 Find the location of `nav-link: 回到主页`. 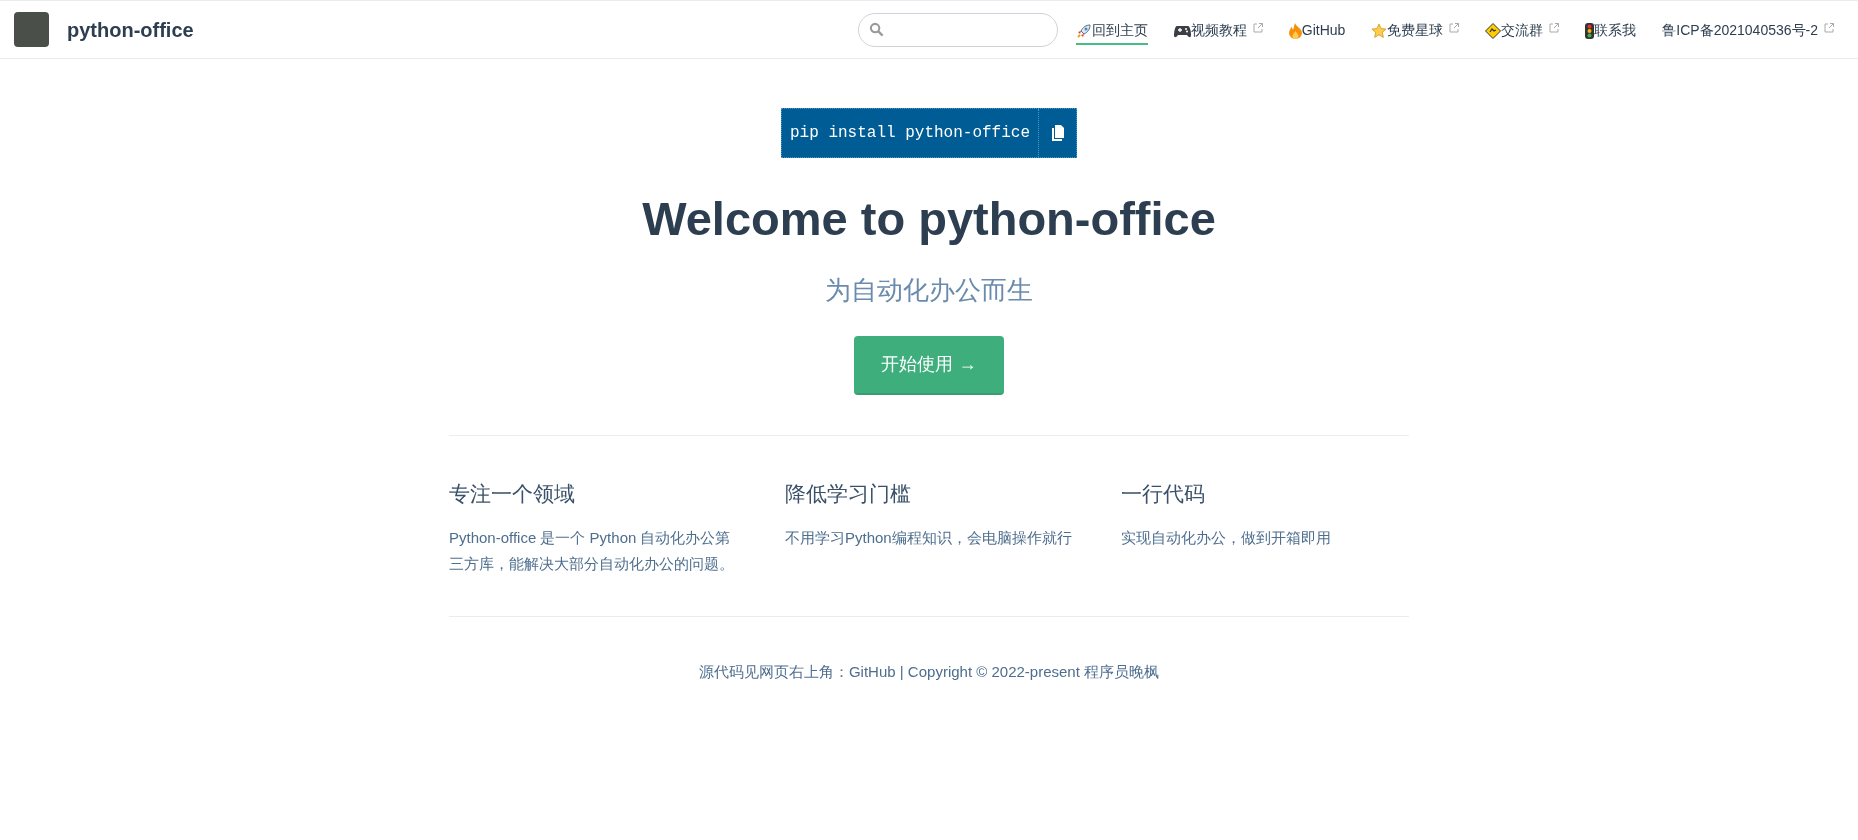

nav-link: 回到主页 is located at coordinates (1111, 31).